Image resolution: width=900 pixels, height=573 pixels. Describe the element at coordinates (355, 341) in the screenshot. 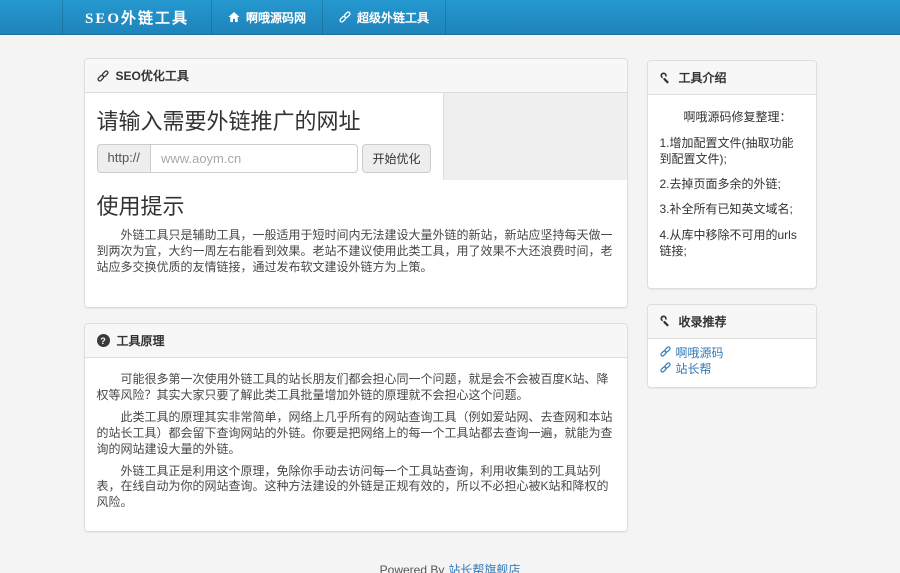

I see `principle-panel-heading: ? 工具原理` at that location.